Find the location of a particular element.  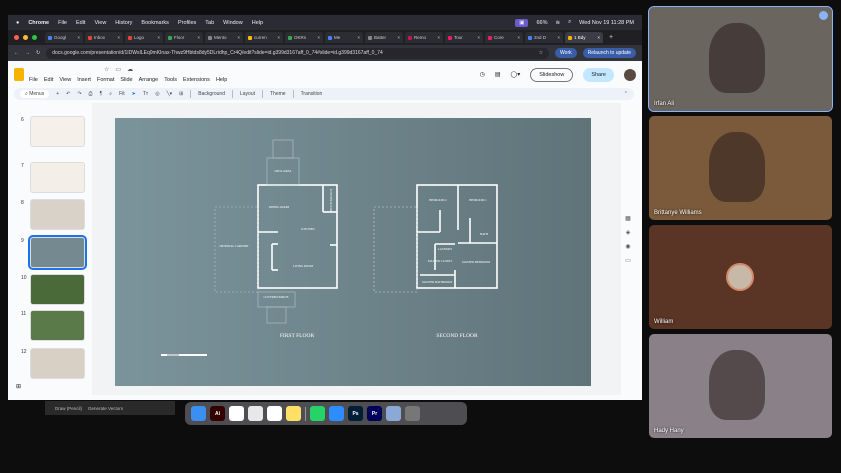

room-label: DINING ROOM is located at coordinates (279, 207).